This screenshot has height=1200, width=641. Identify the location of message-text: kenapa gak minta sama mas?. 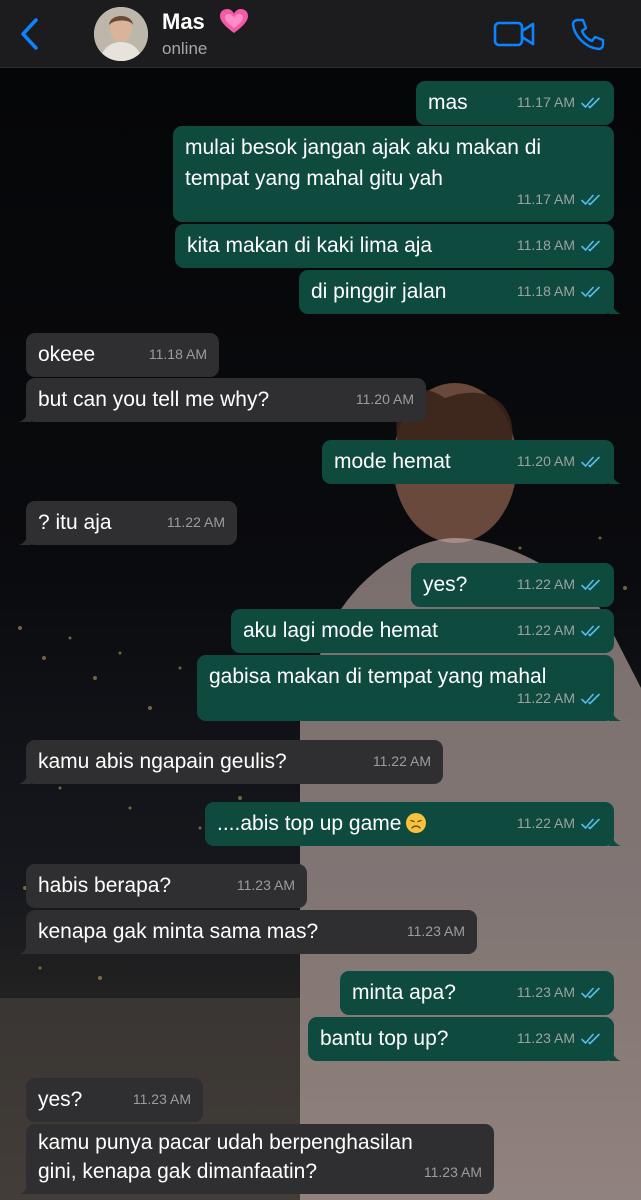
(178, 931).